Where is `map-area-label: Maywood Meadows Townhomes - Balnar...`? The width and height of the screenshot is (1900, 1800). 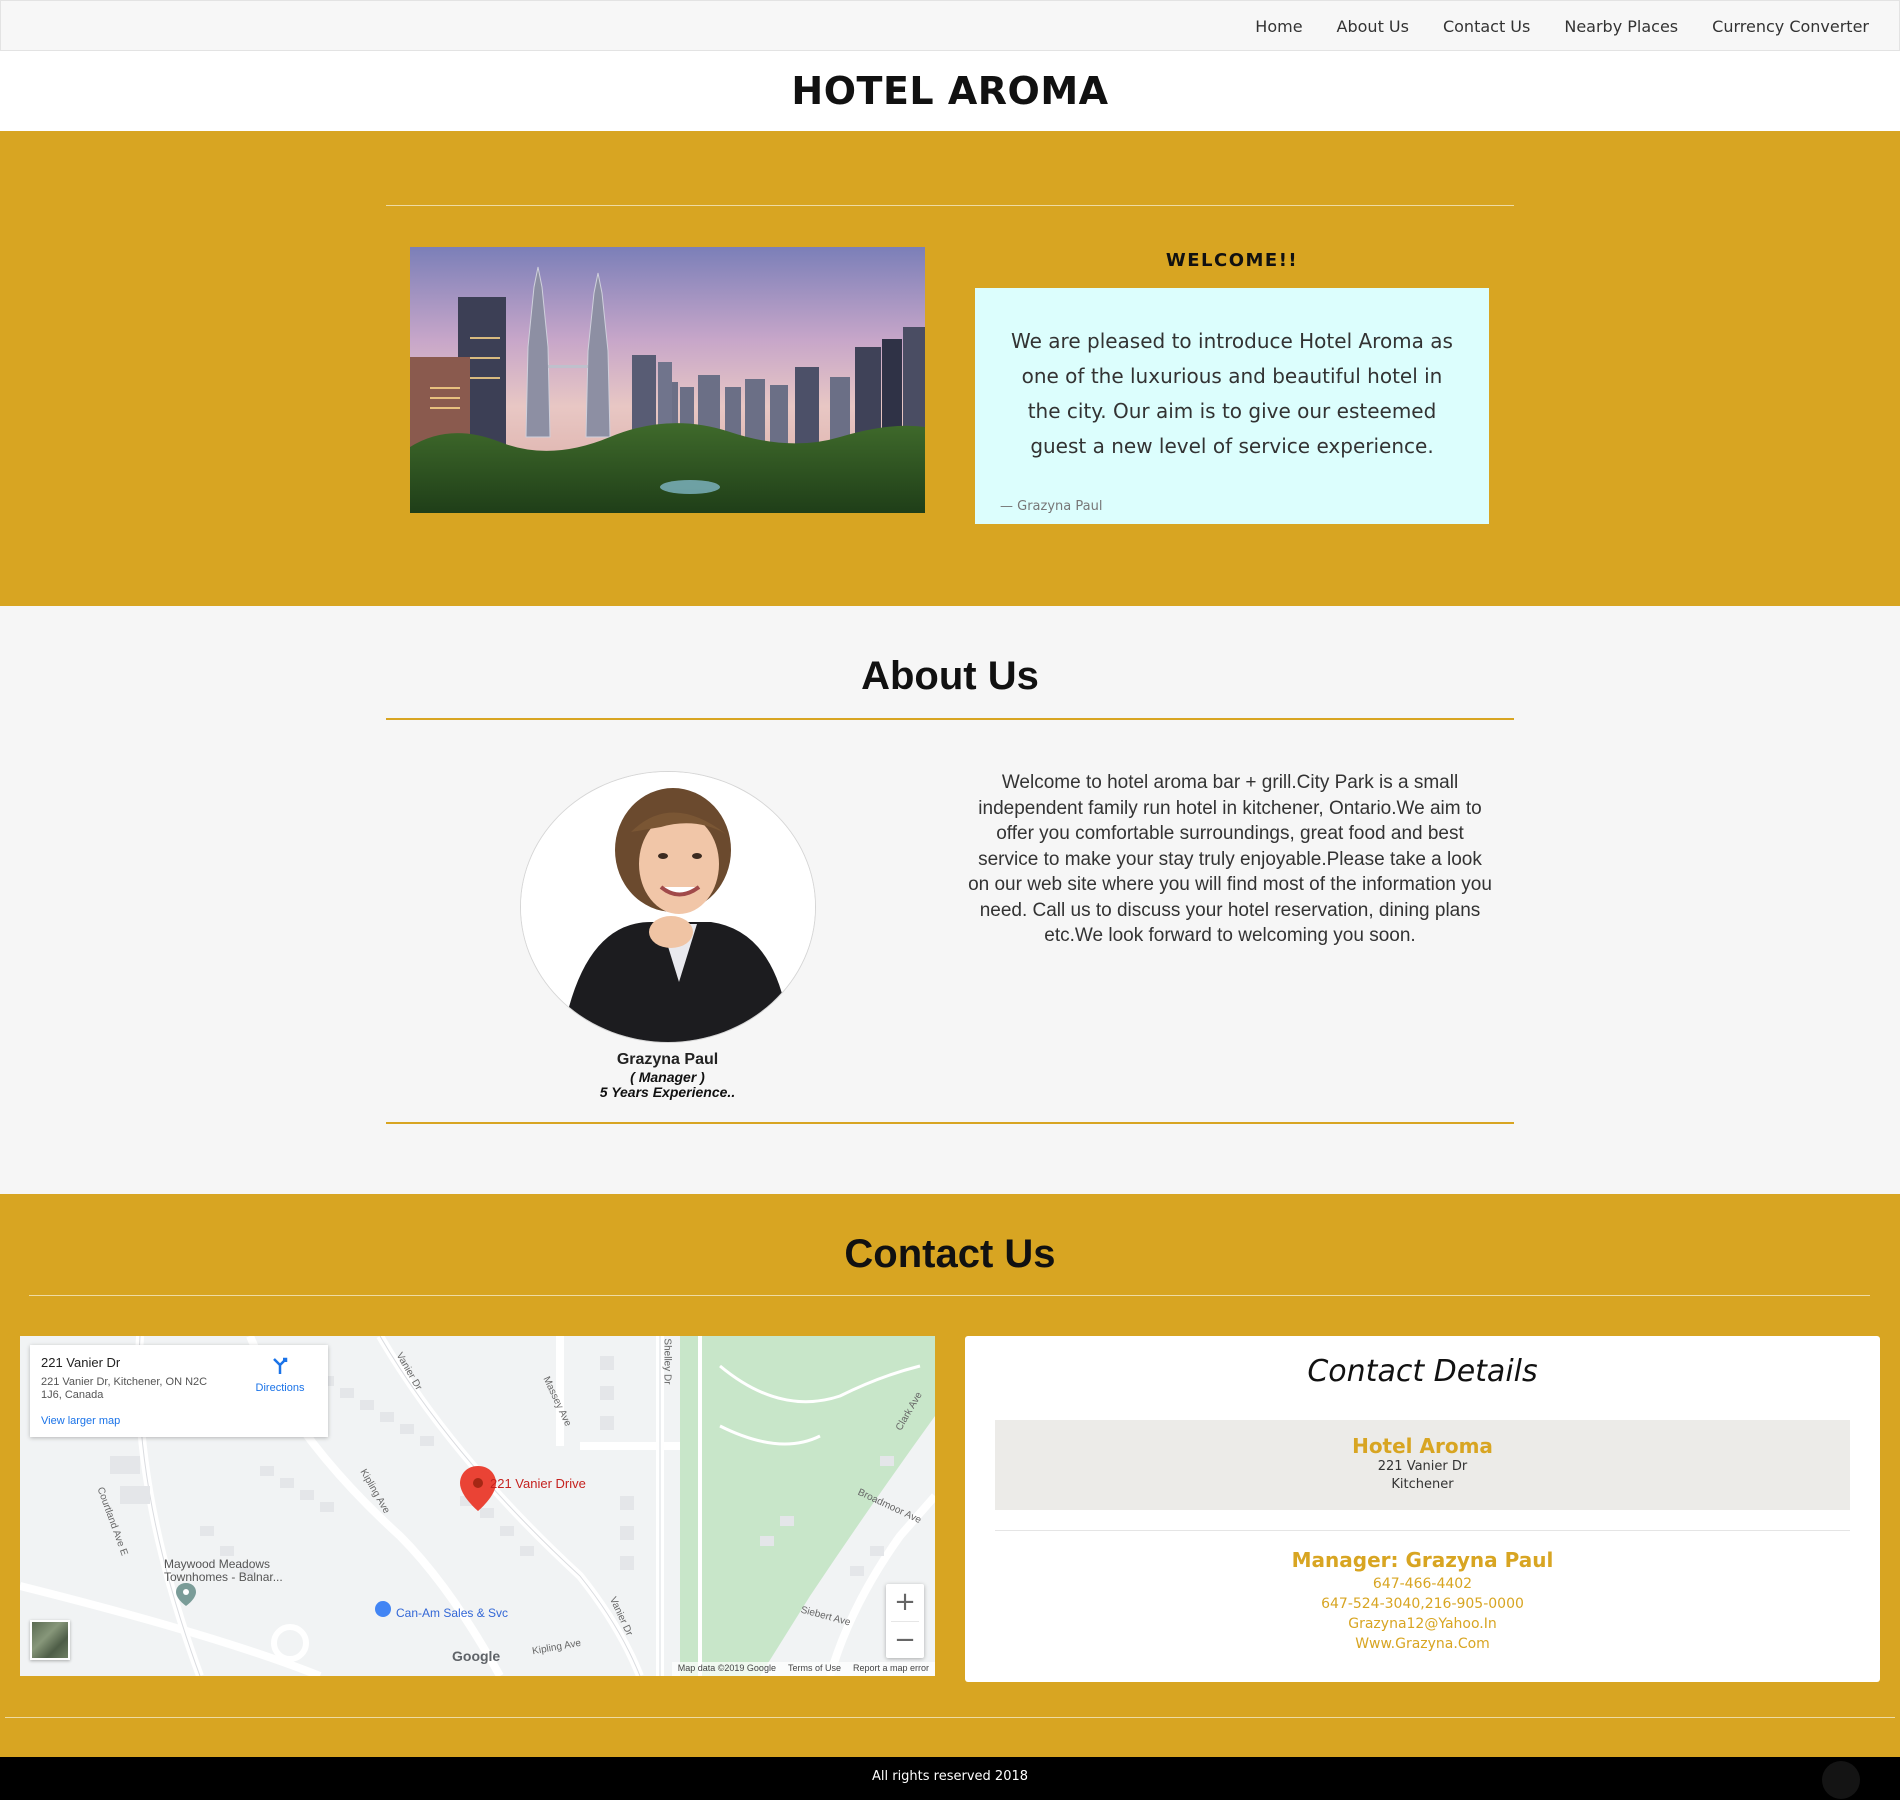
map-area-label: Maywood Meadows Townhomes - Balnar... is located at coordinates (234, 1571).